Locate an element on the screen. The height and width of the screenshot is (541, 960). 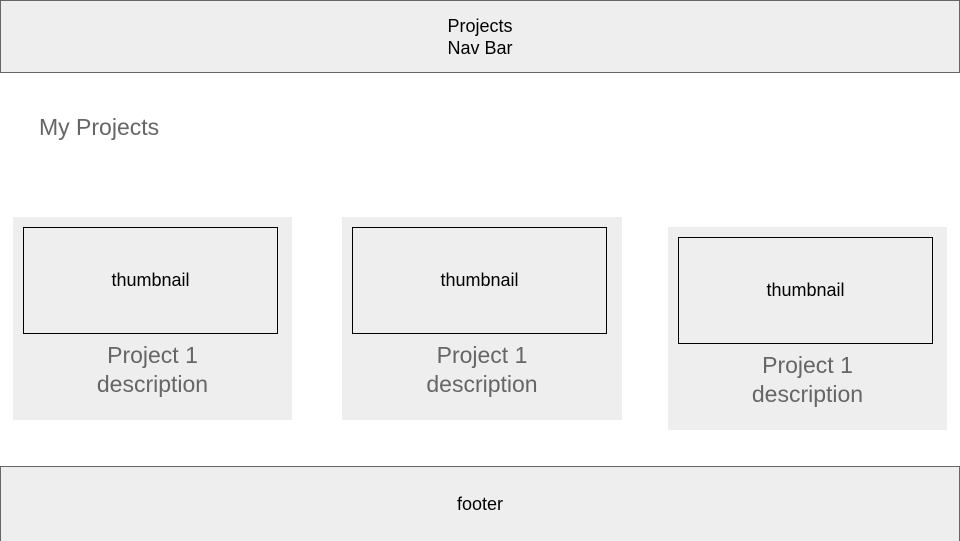
footer: footer is located at coordinates (480, 503).